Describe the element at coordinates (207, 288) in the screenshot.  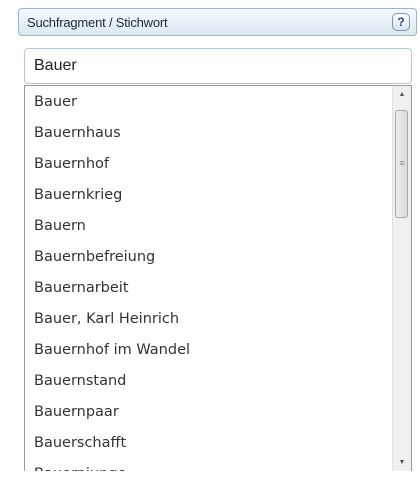
I see `suggestion-item: Bauernarbeit` at that location.